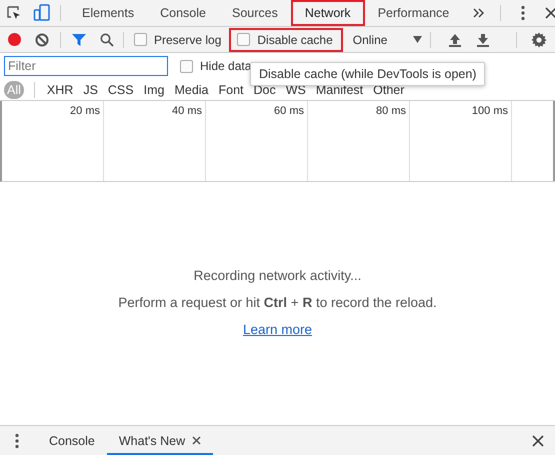 This screenshot has height=455, width=555. I want to click on upload-icon, so click(455, 39).